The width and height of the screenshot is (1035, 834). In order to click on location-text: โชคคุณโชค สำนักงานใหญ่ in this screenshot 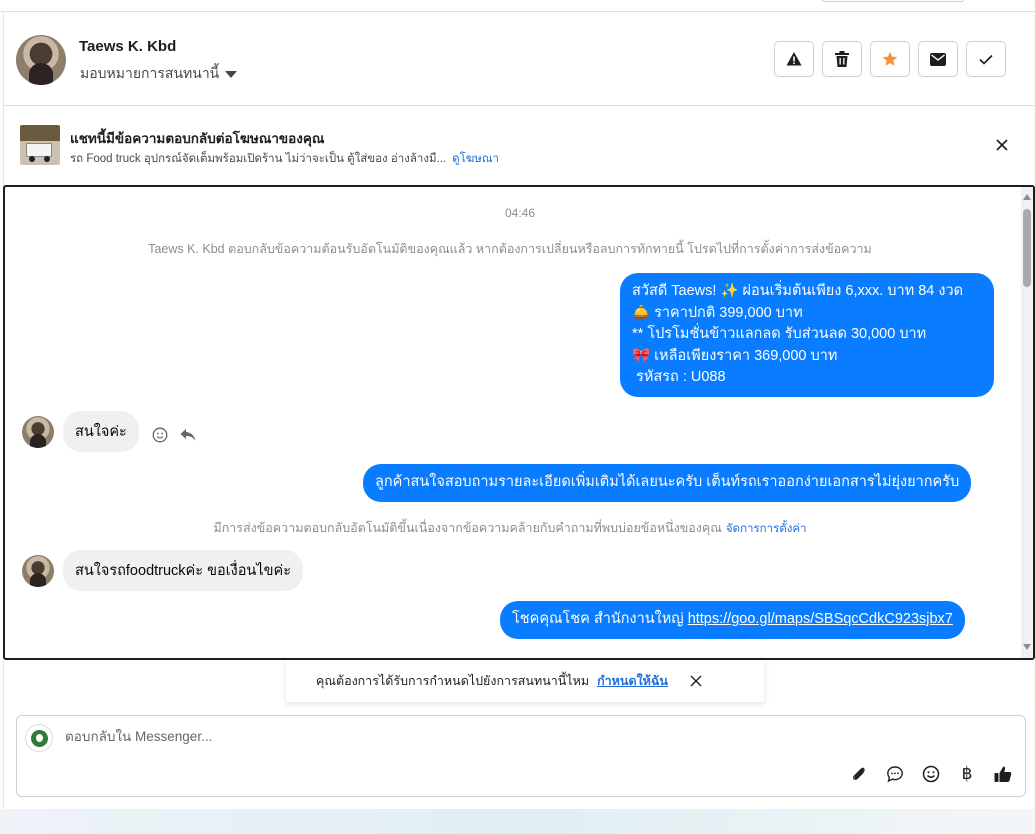, I will do `click(600, 619)`.